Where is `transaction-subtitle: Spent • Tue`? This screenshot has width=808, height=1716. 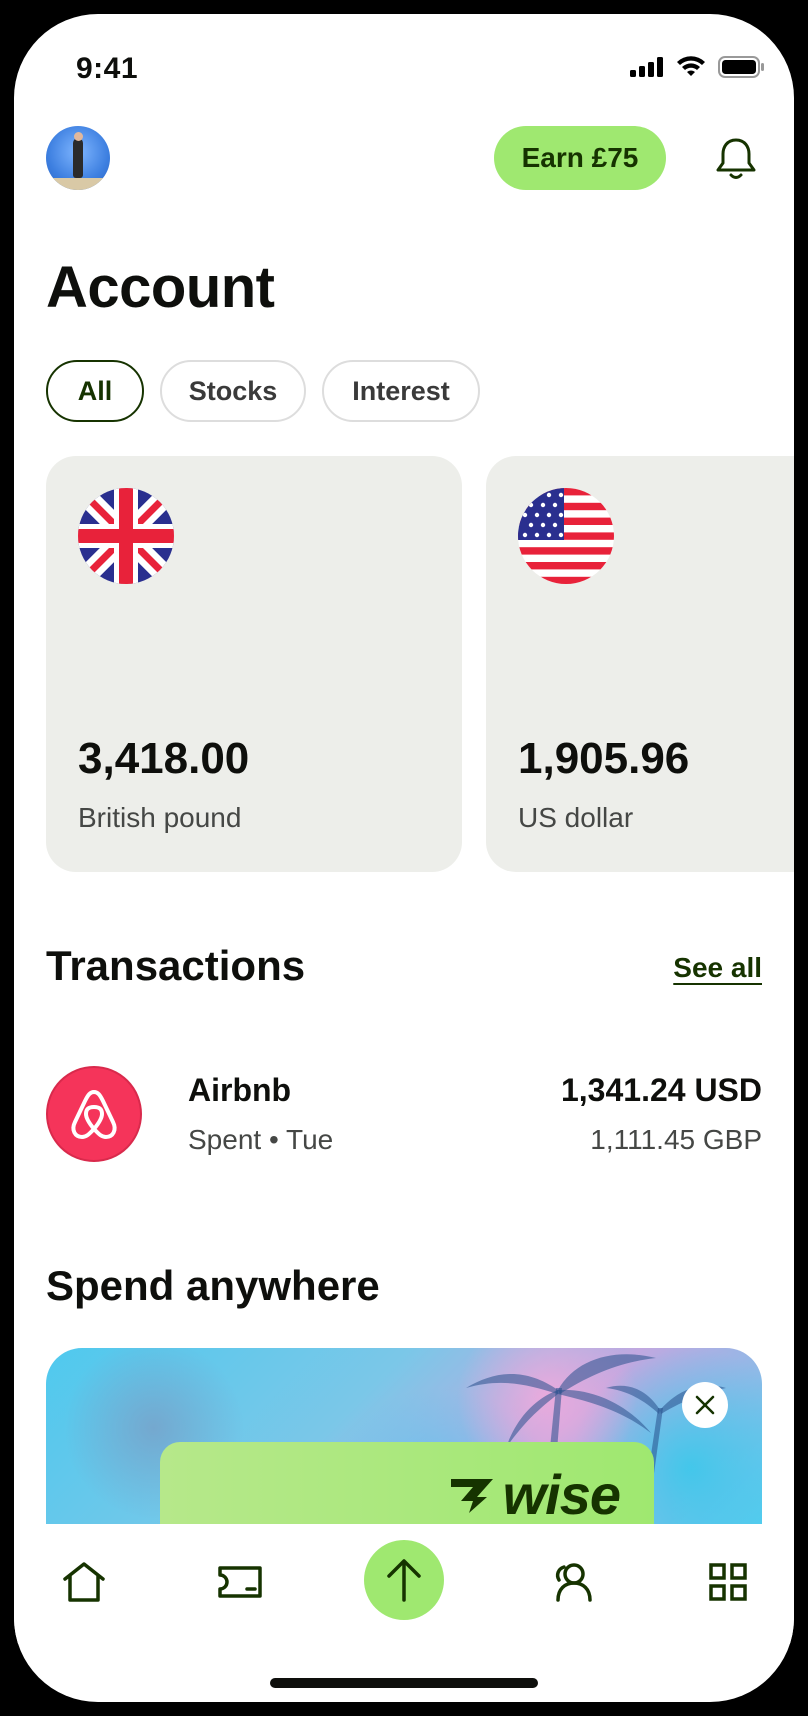
transaction-subtitle: Spent • Tue is located at coordinates (261, 1139).